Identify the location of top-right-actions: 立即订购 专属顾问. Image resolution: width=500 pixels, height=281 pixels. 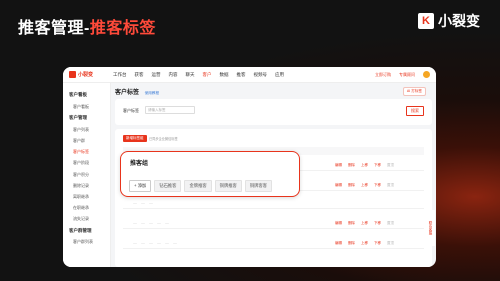
(402, 74).